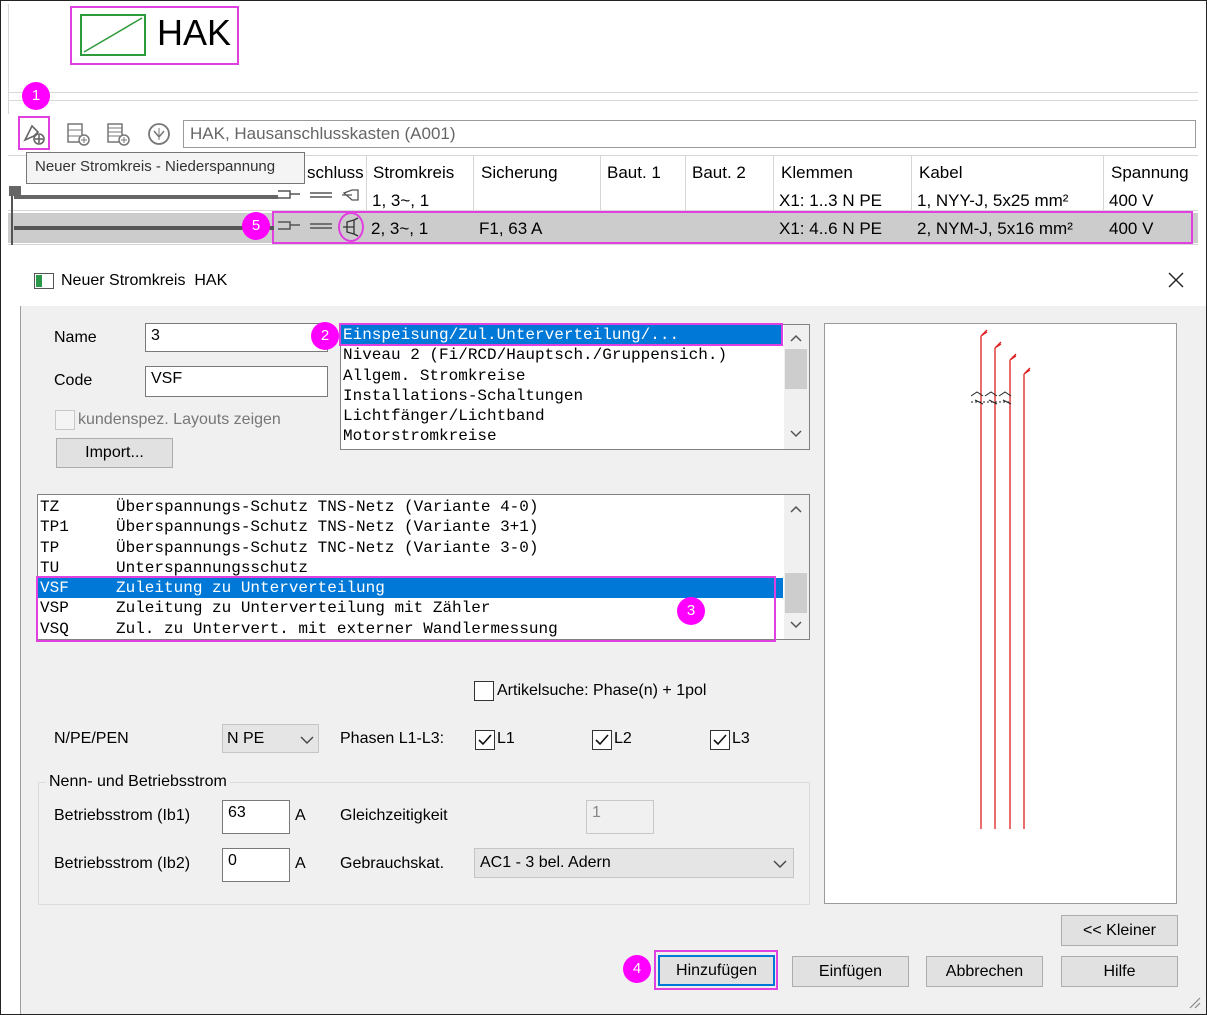  Describe the element at coordinates (144, 280) in the screenshot. I see `dialog-title: Neuer Stromkreis HAK` at that location.